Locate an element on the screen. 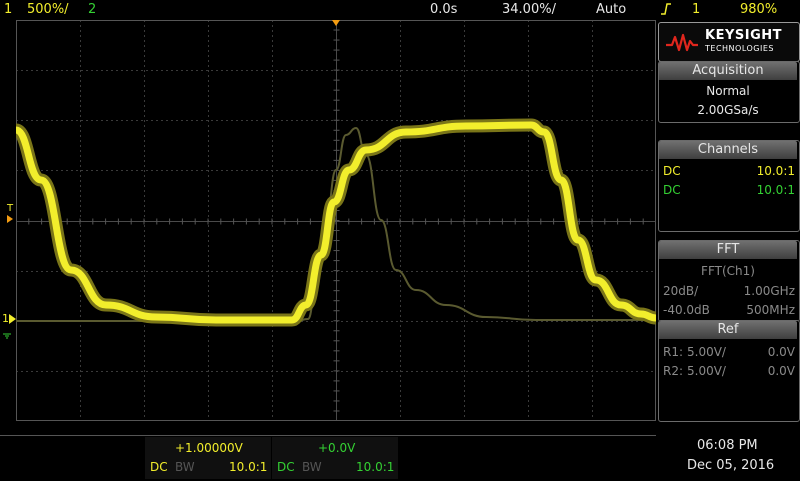  trigger-level: 980% is located at coordinates (758, 10).